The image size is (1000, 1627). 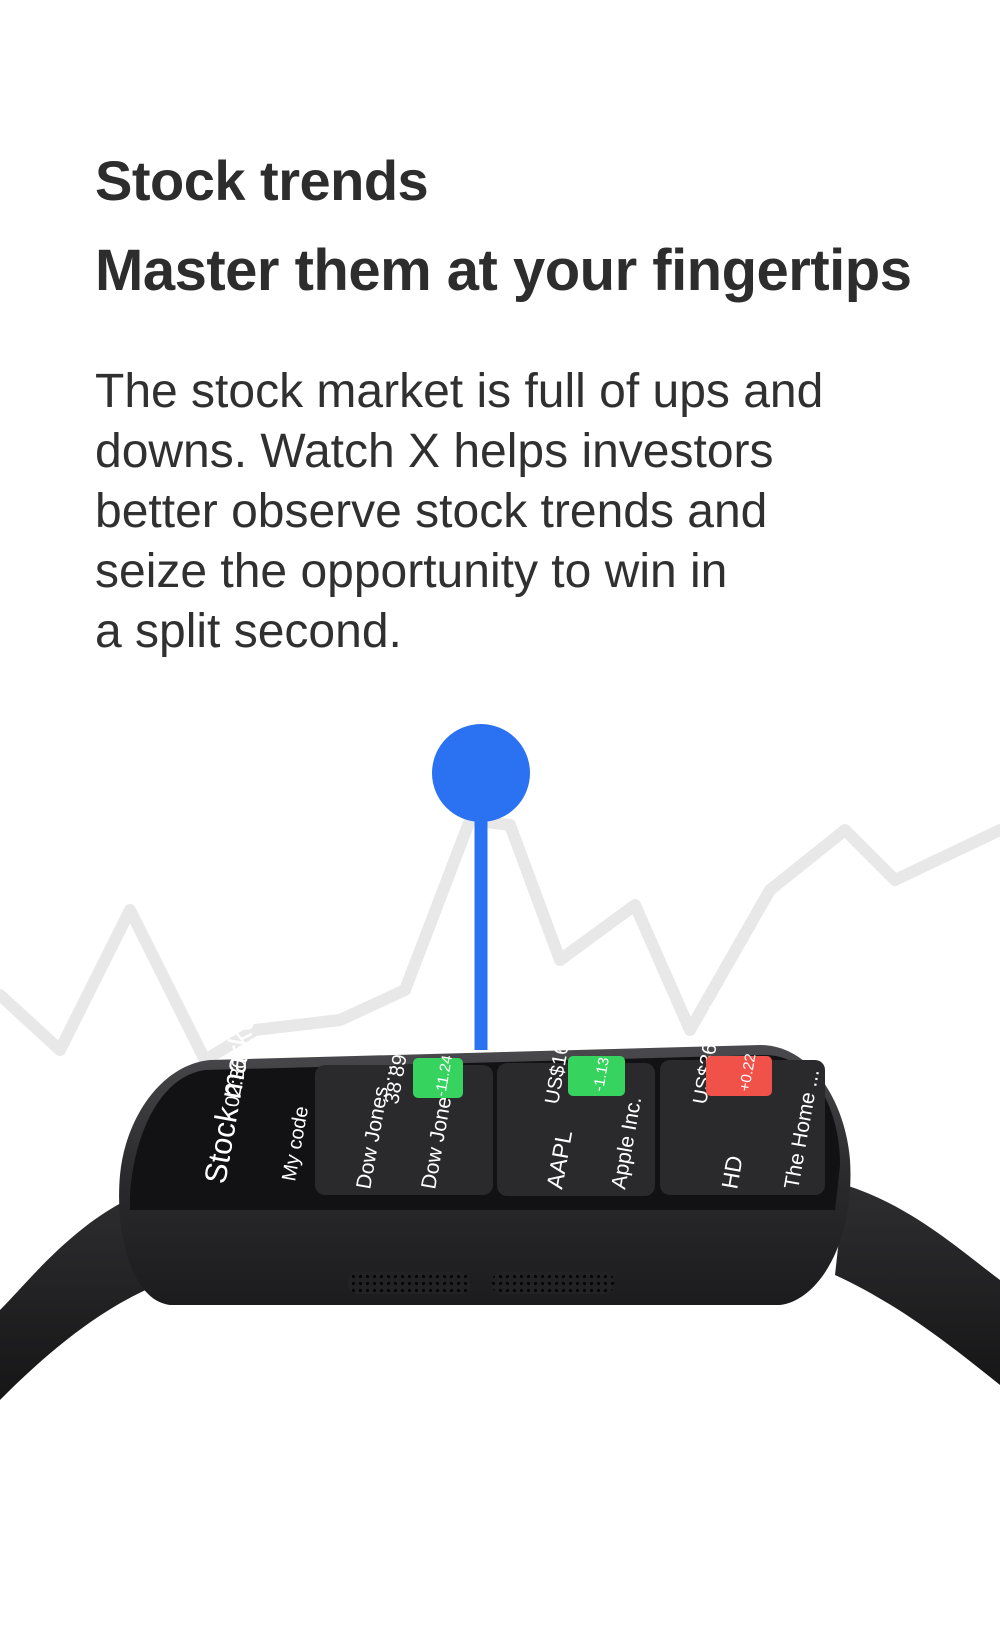 I want to click on page-subheading: Master them at your fingertips, so click(x=503, y=270).